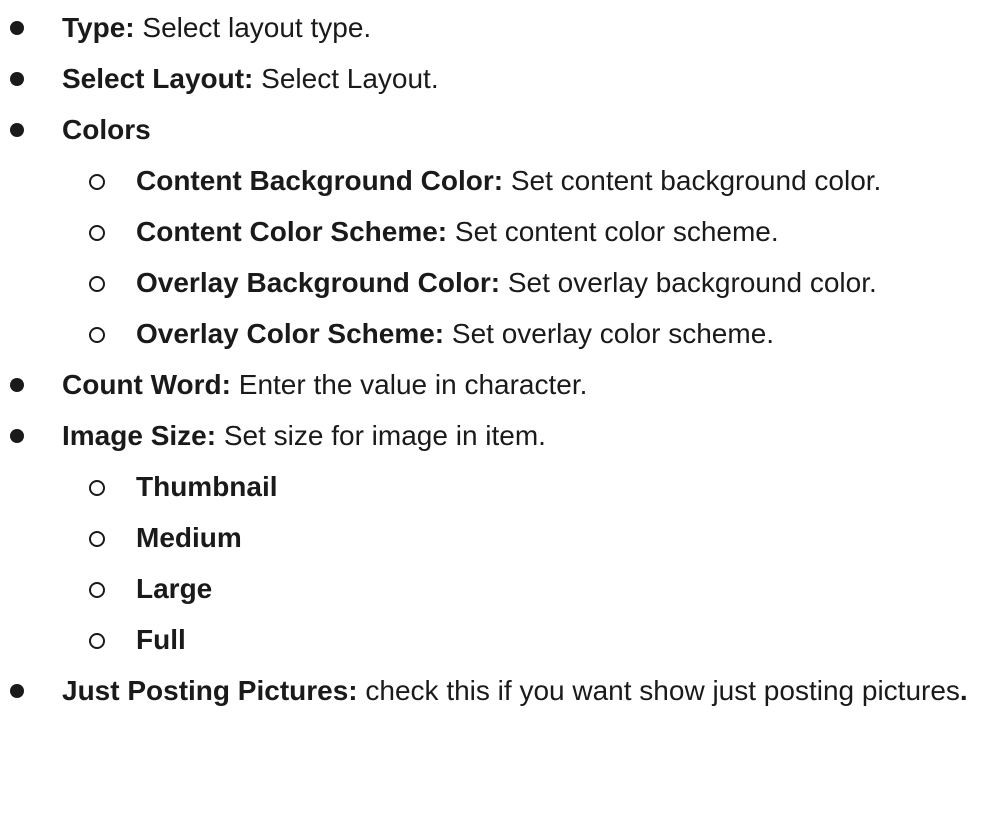  What do you see at coordinates (189, 537) in the screenshot?
I see `item-term: Medium` at bounding box center [189, 537].